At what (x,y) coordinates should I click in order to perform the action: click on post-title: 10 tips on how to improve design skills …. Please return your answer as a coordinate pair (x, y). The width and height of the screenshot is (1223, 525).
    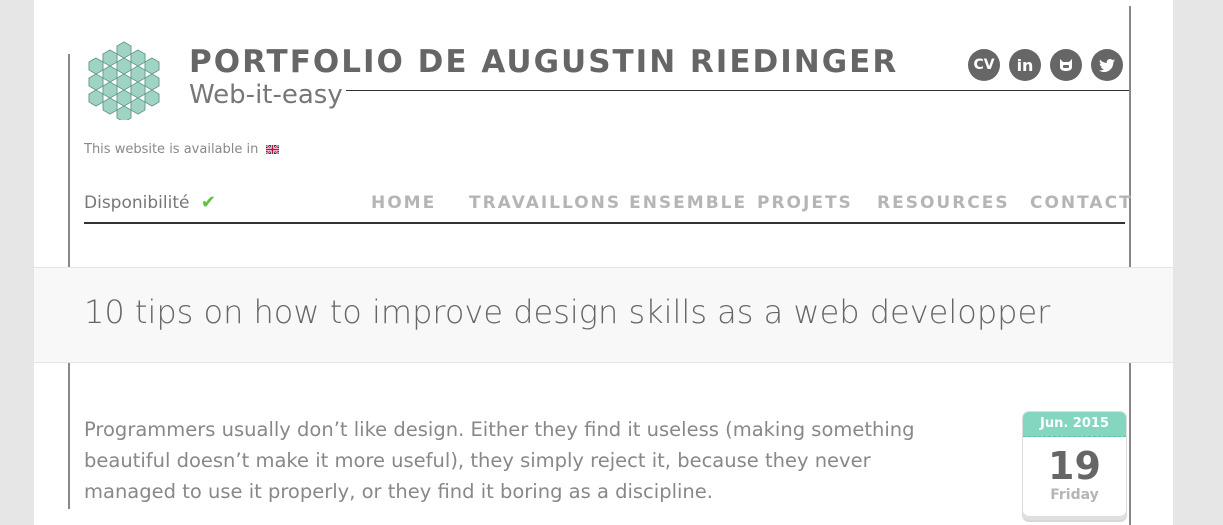
    Looking at the image, I should click on (567, 312).